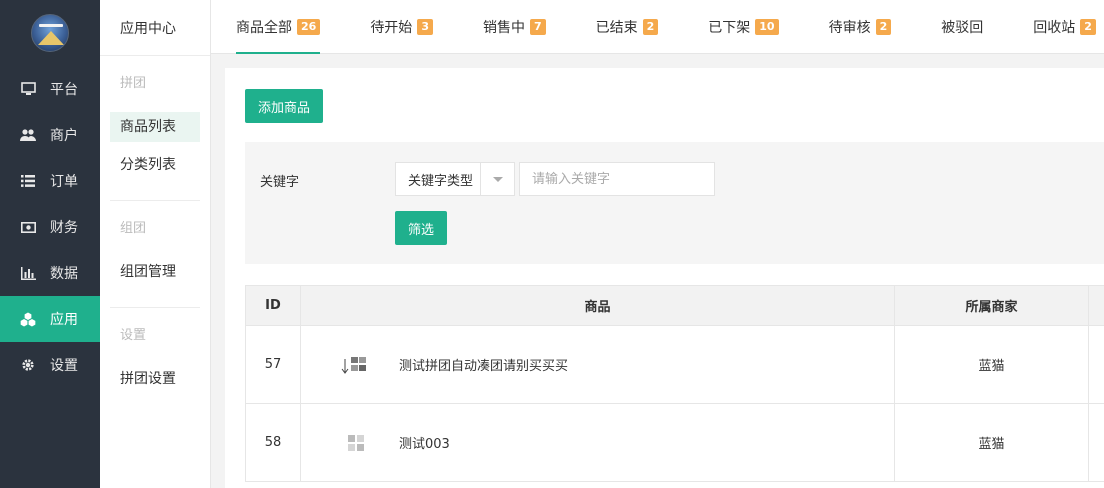  Describe the element at coordinates (617, 179) in the screenshot. I see `keyword-input` at that location.